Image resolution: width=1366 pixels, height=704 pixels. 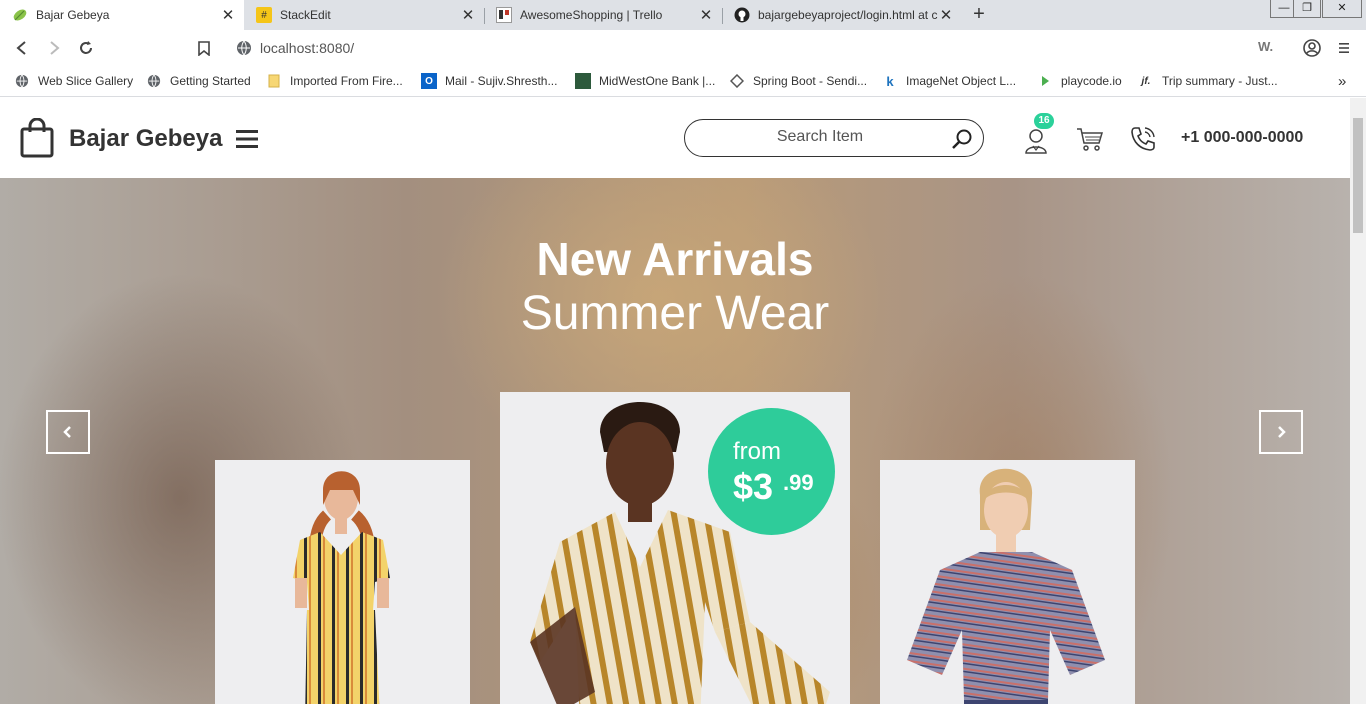 What do you see at coordinates (1342, 9) in the screenshot?
I see `window-close-button: ✕` at bounding box center [1342, 9].